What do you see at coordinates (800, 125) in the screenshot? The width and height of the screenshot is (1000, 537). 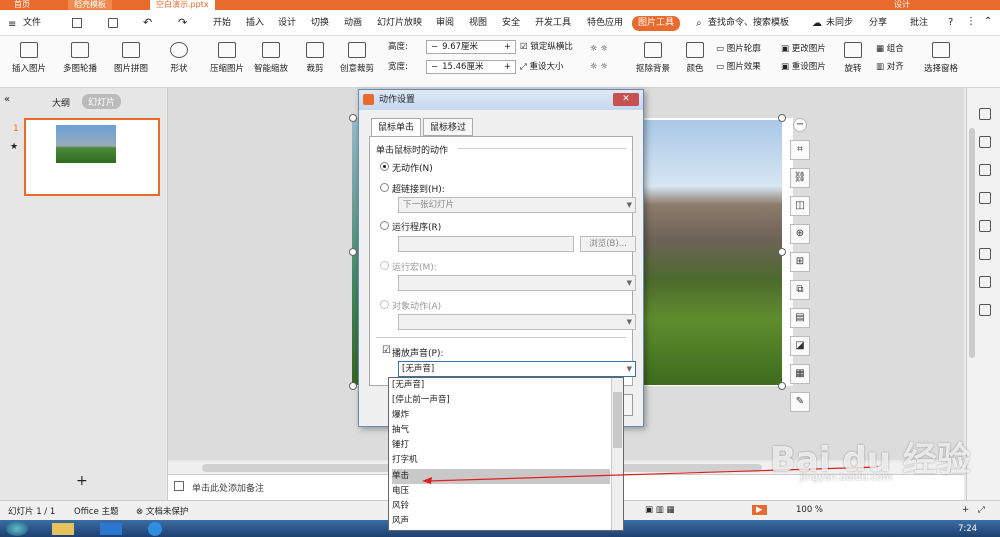 I see `collapse-icon: −` at bounding box center [800, 125].